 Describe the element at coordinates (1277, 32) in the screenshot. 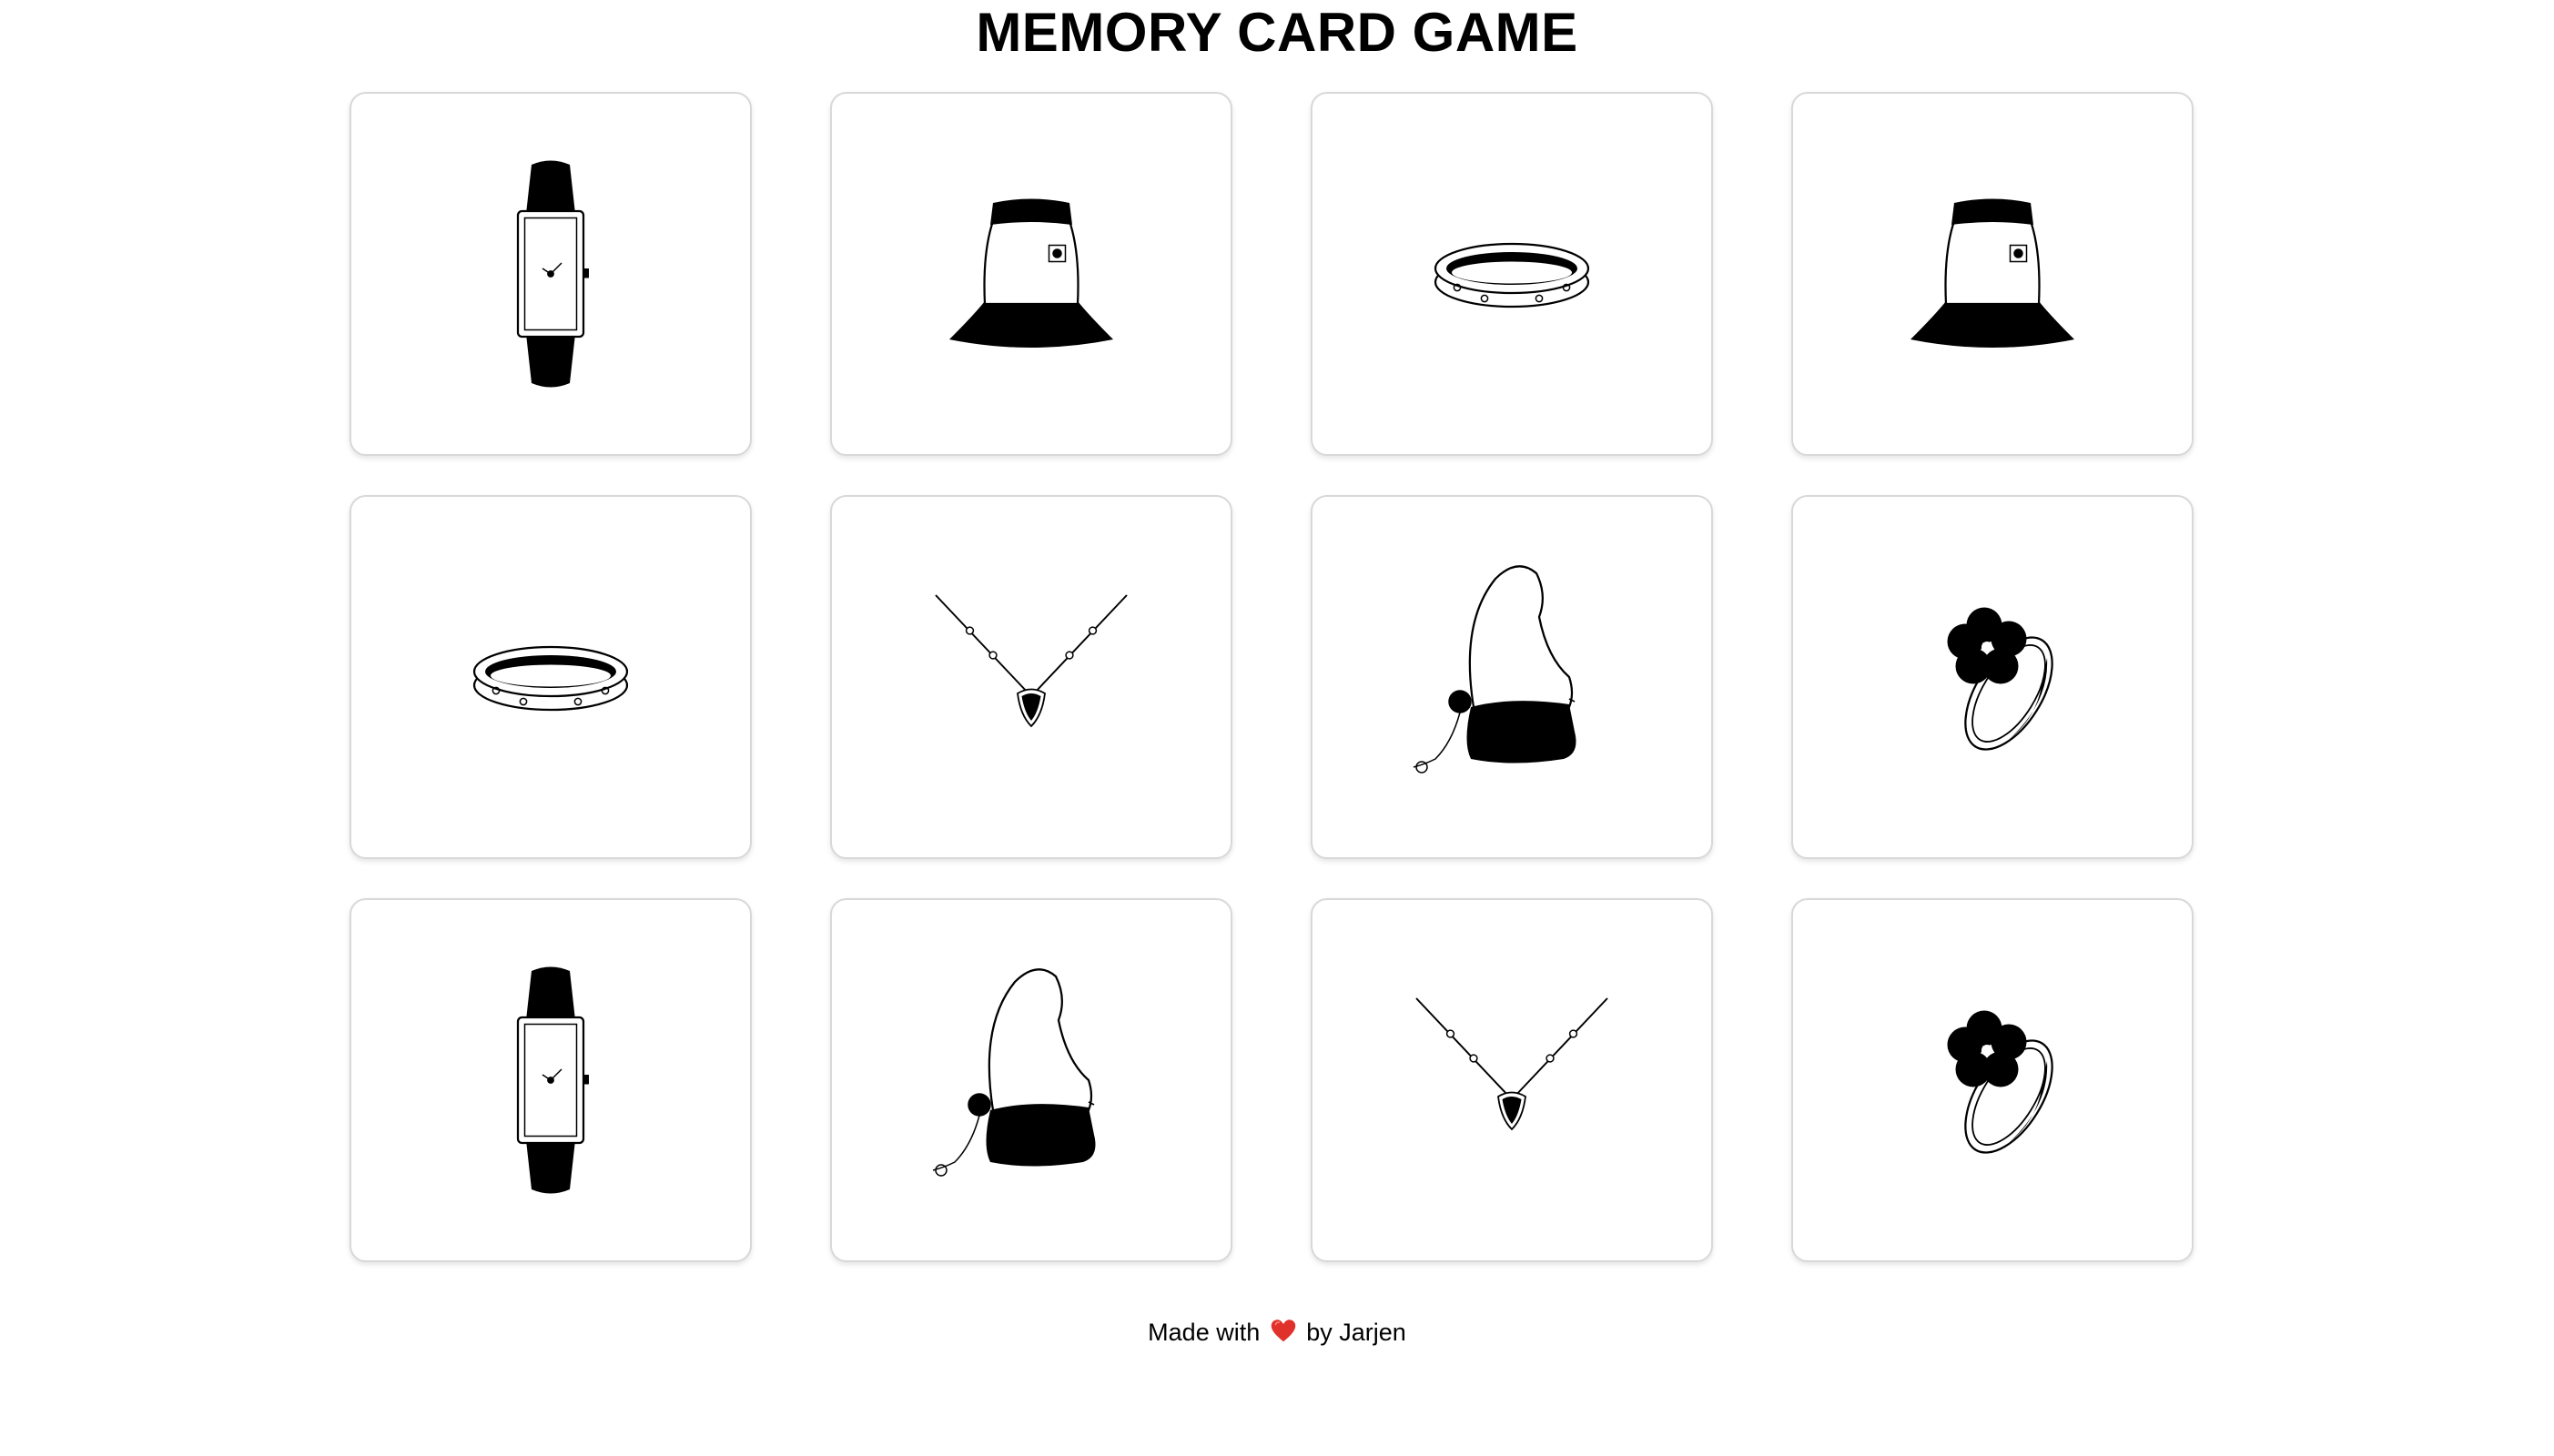

I see `page-title: MEMORY CARD GAME` at that location.